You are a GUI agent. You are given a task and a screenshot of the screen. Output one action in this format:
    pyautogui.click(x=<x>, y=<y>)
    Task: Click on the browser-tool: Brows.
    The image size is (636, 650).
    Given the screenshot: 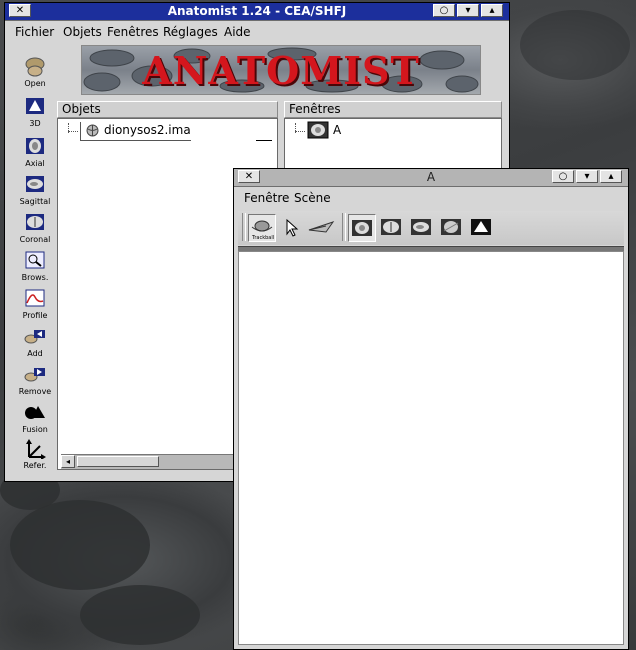 What is the action you would take?
    pyautogui.click(x=35, y=269)
    